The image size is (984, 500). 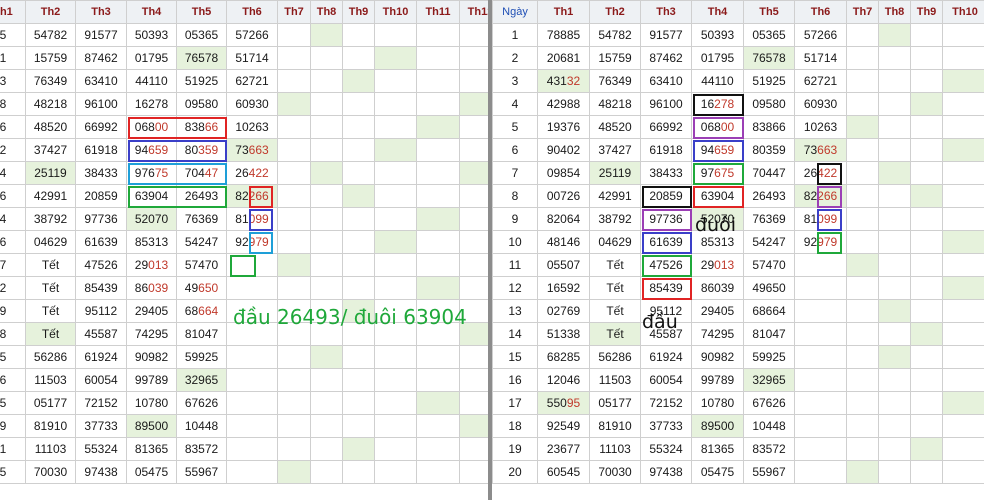 What do you see at coordinates (101, 242) in the screenshot?
I see `result-cell: 61639` at bounding box center [101, 242].